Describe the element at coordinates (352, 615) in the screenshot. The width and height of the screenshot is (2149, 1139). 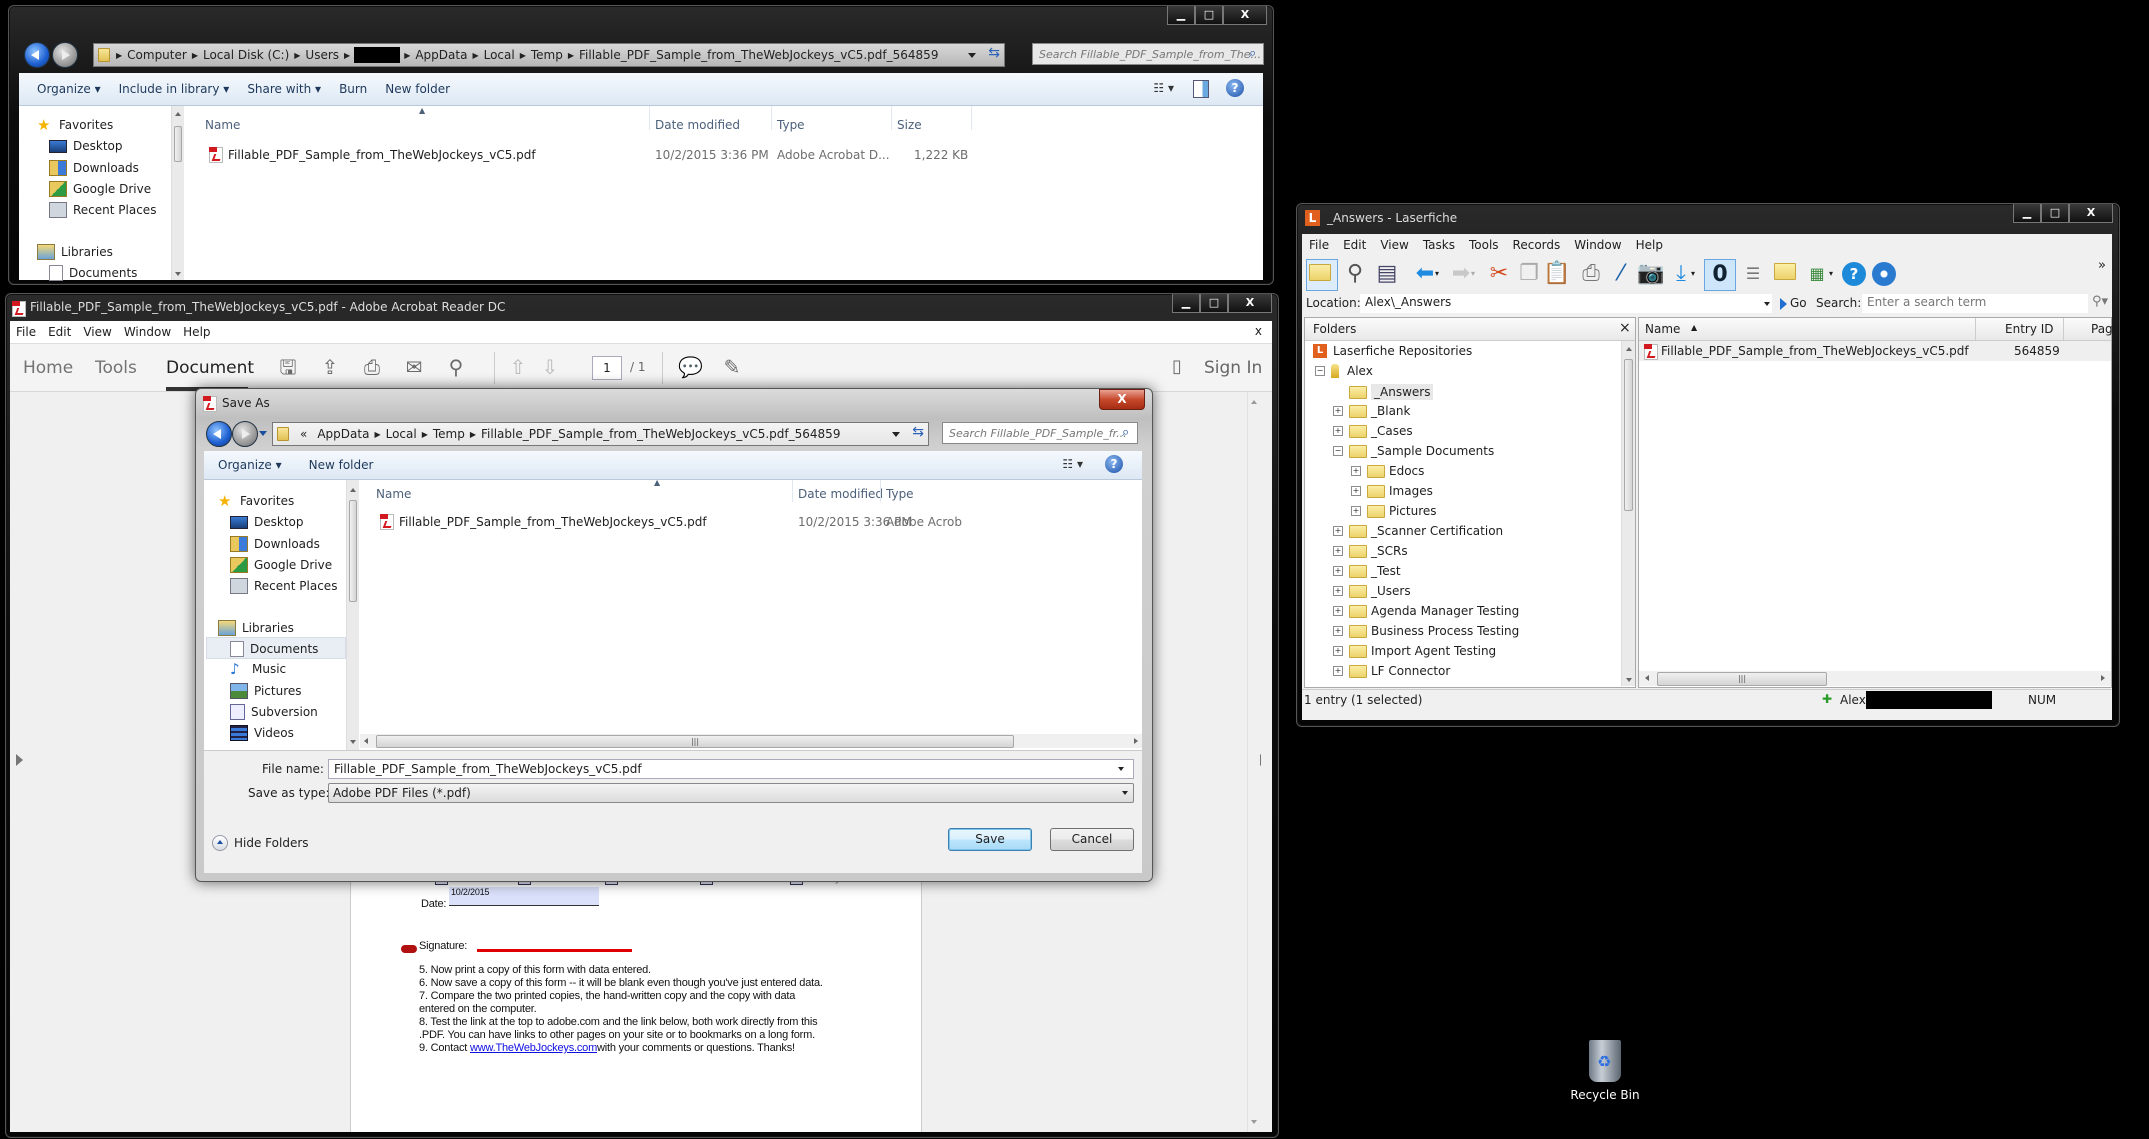
I see `dialog-nav-scrollbar` at that location.